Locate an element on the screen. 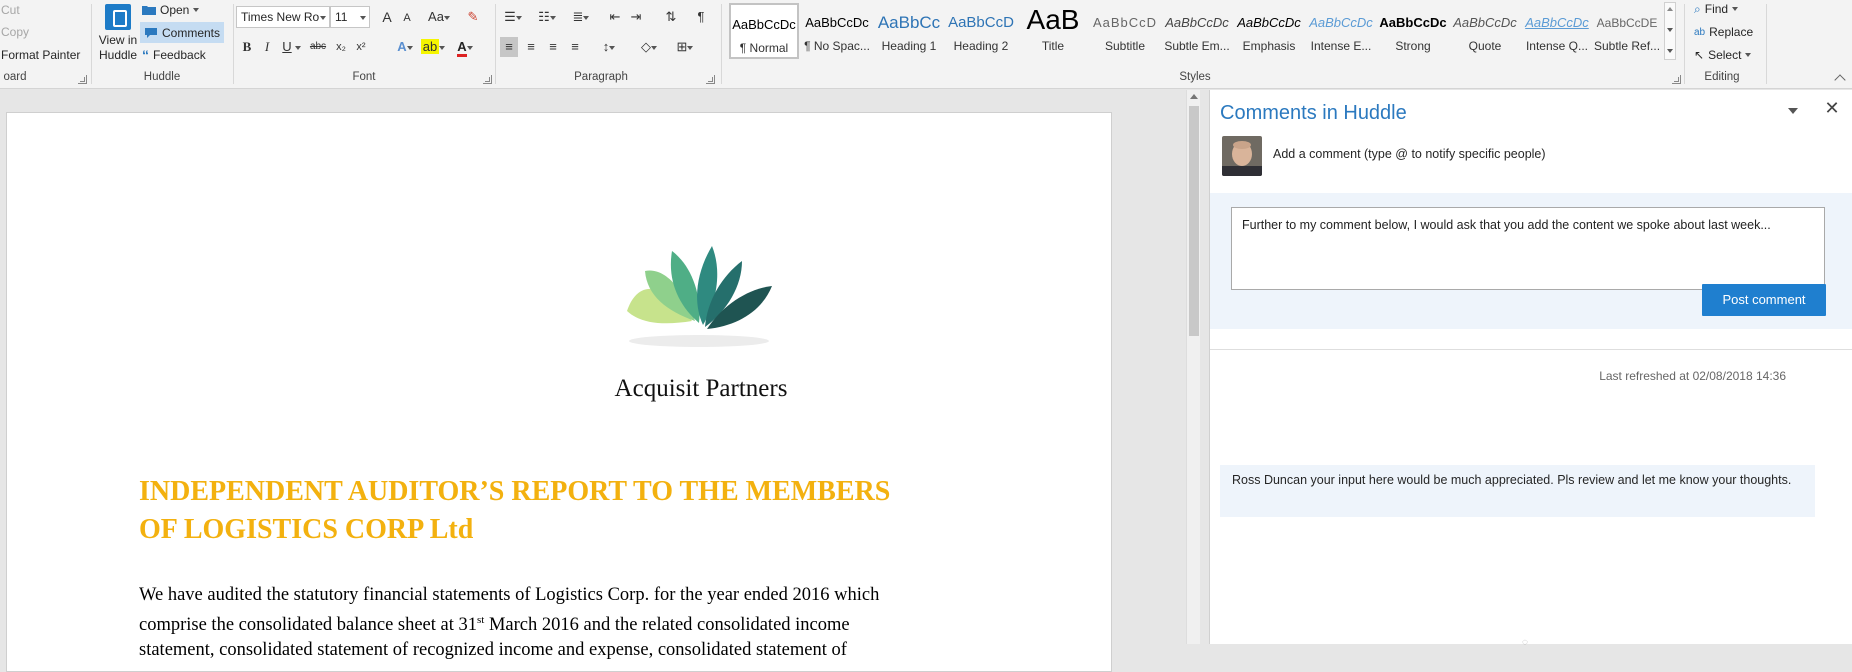  bold-button: B is located at coordinates (247, 47).